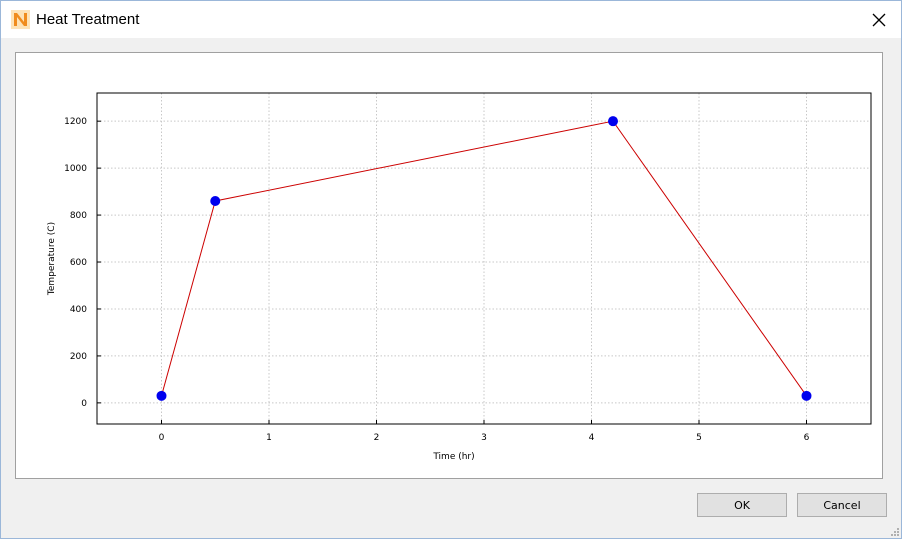 This screenshot has width=902, height=539. Describe the element at coordinates (75, 122) in the screenshot. I see `y-tick-label: 1200` at that location.